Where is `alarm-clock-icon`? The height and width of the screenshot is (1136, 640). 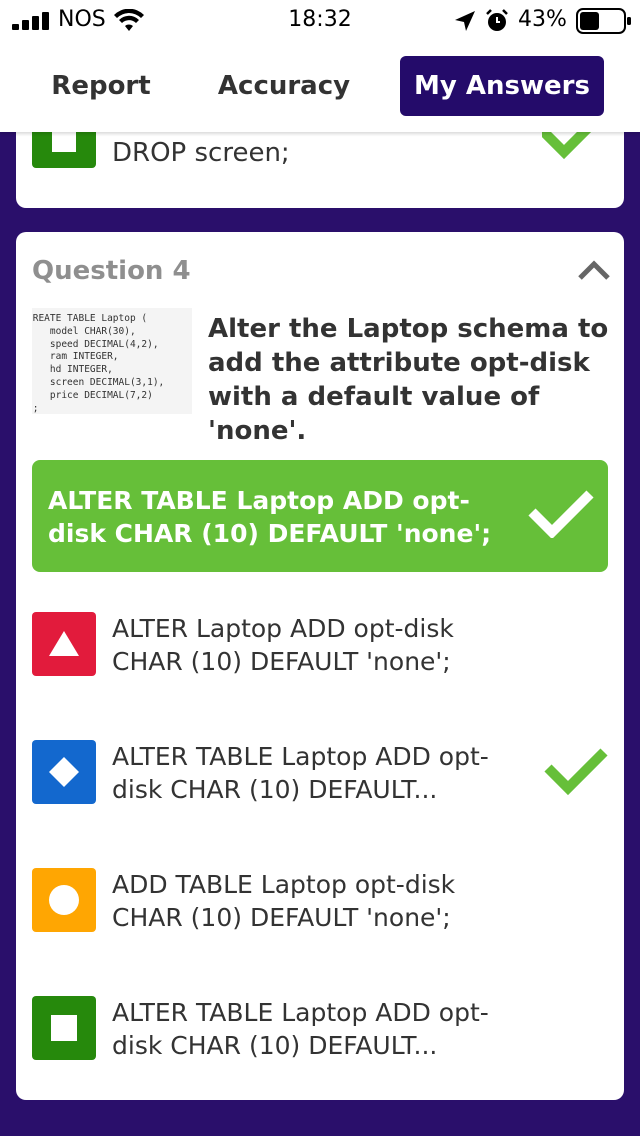
alarm-clock-icon is located at coordinates (497, 20).